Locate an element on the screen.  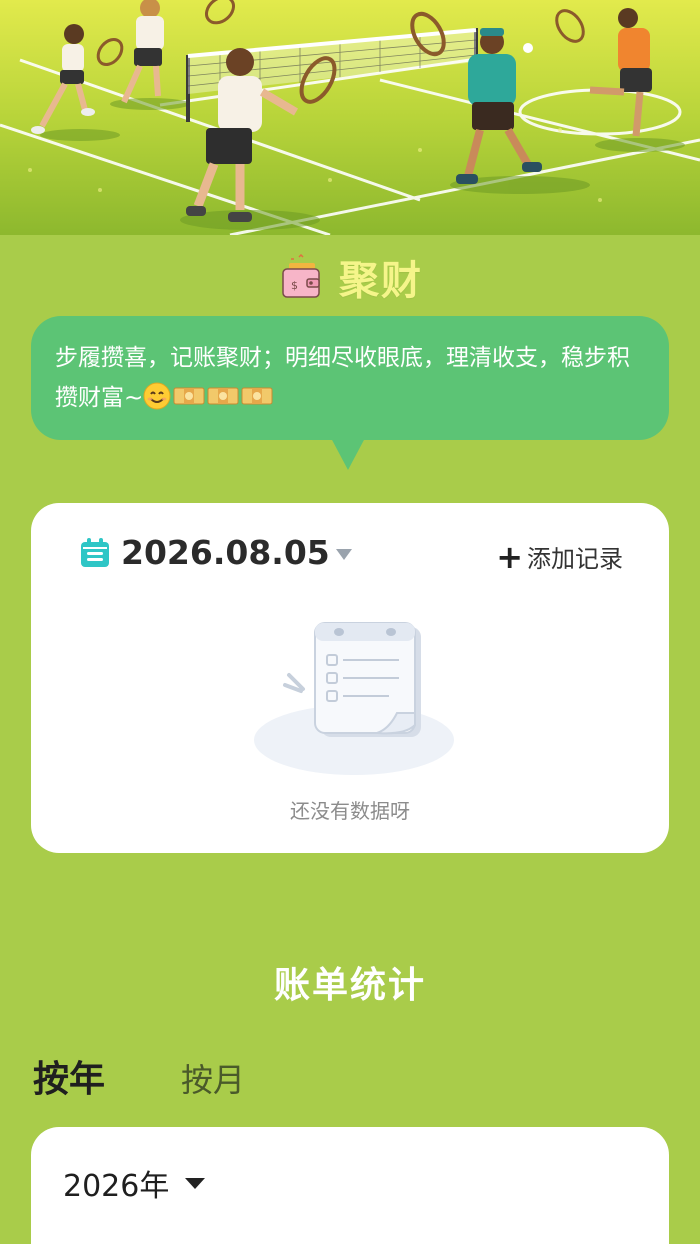
empty-notepad-icon is located at coordinates (354, 698).